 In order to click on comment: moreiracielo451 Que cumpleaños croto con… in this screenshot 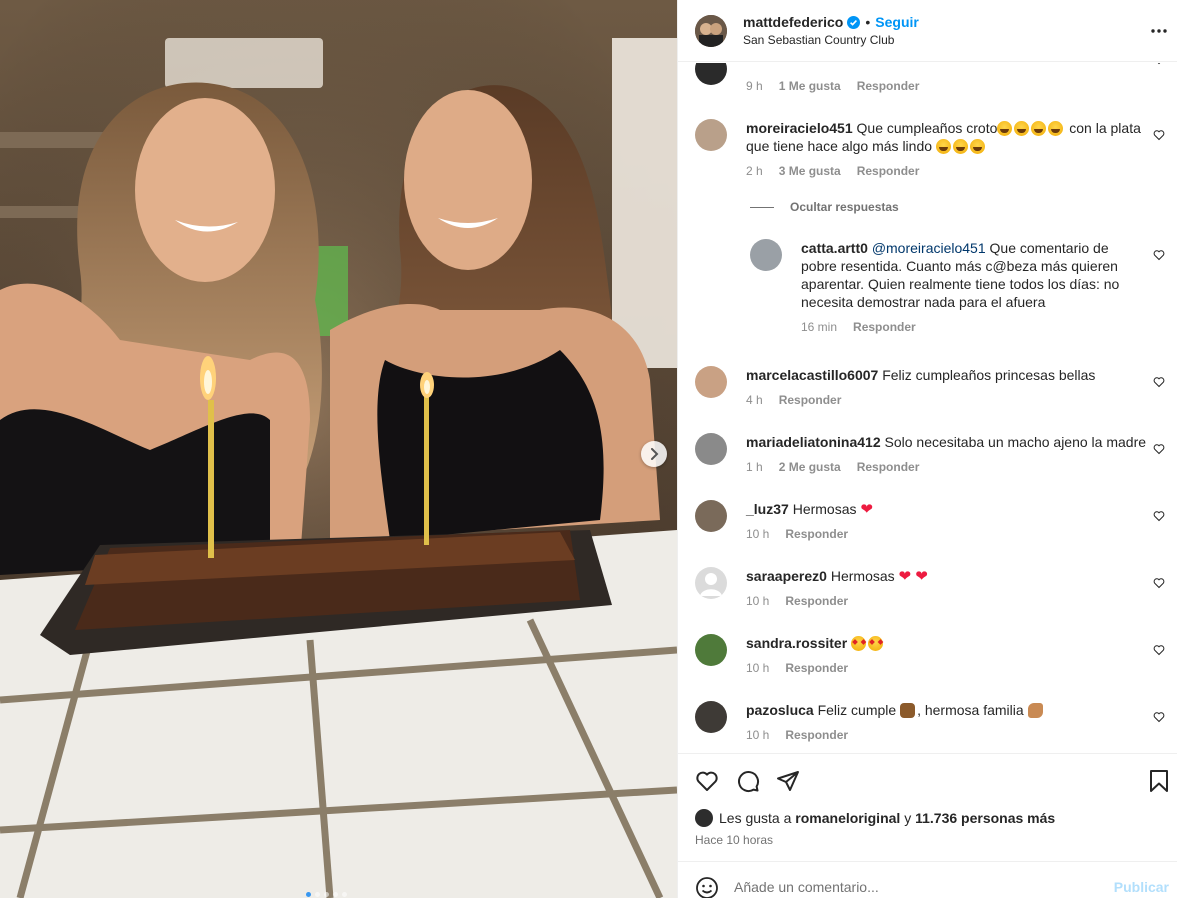, I will do `click(932, 150)`.